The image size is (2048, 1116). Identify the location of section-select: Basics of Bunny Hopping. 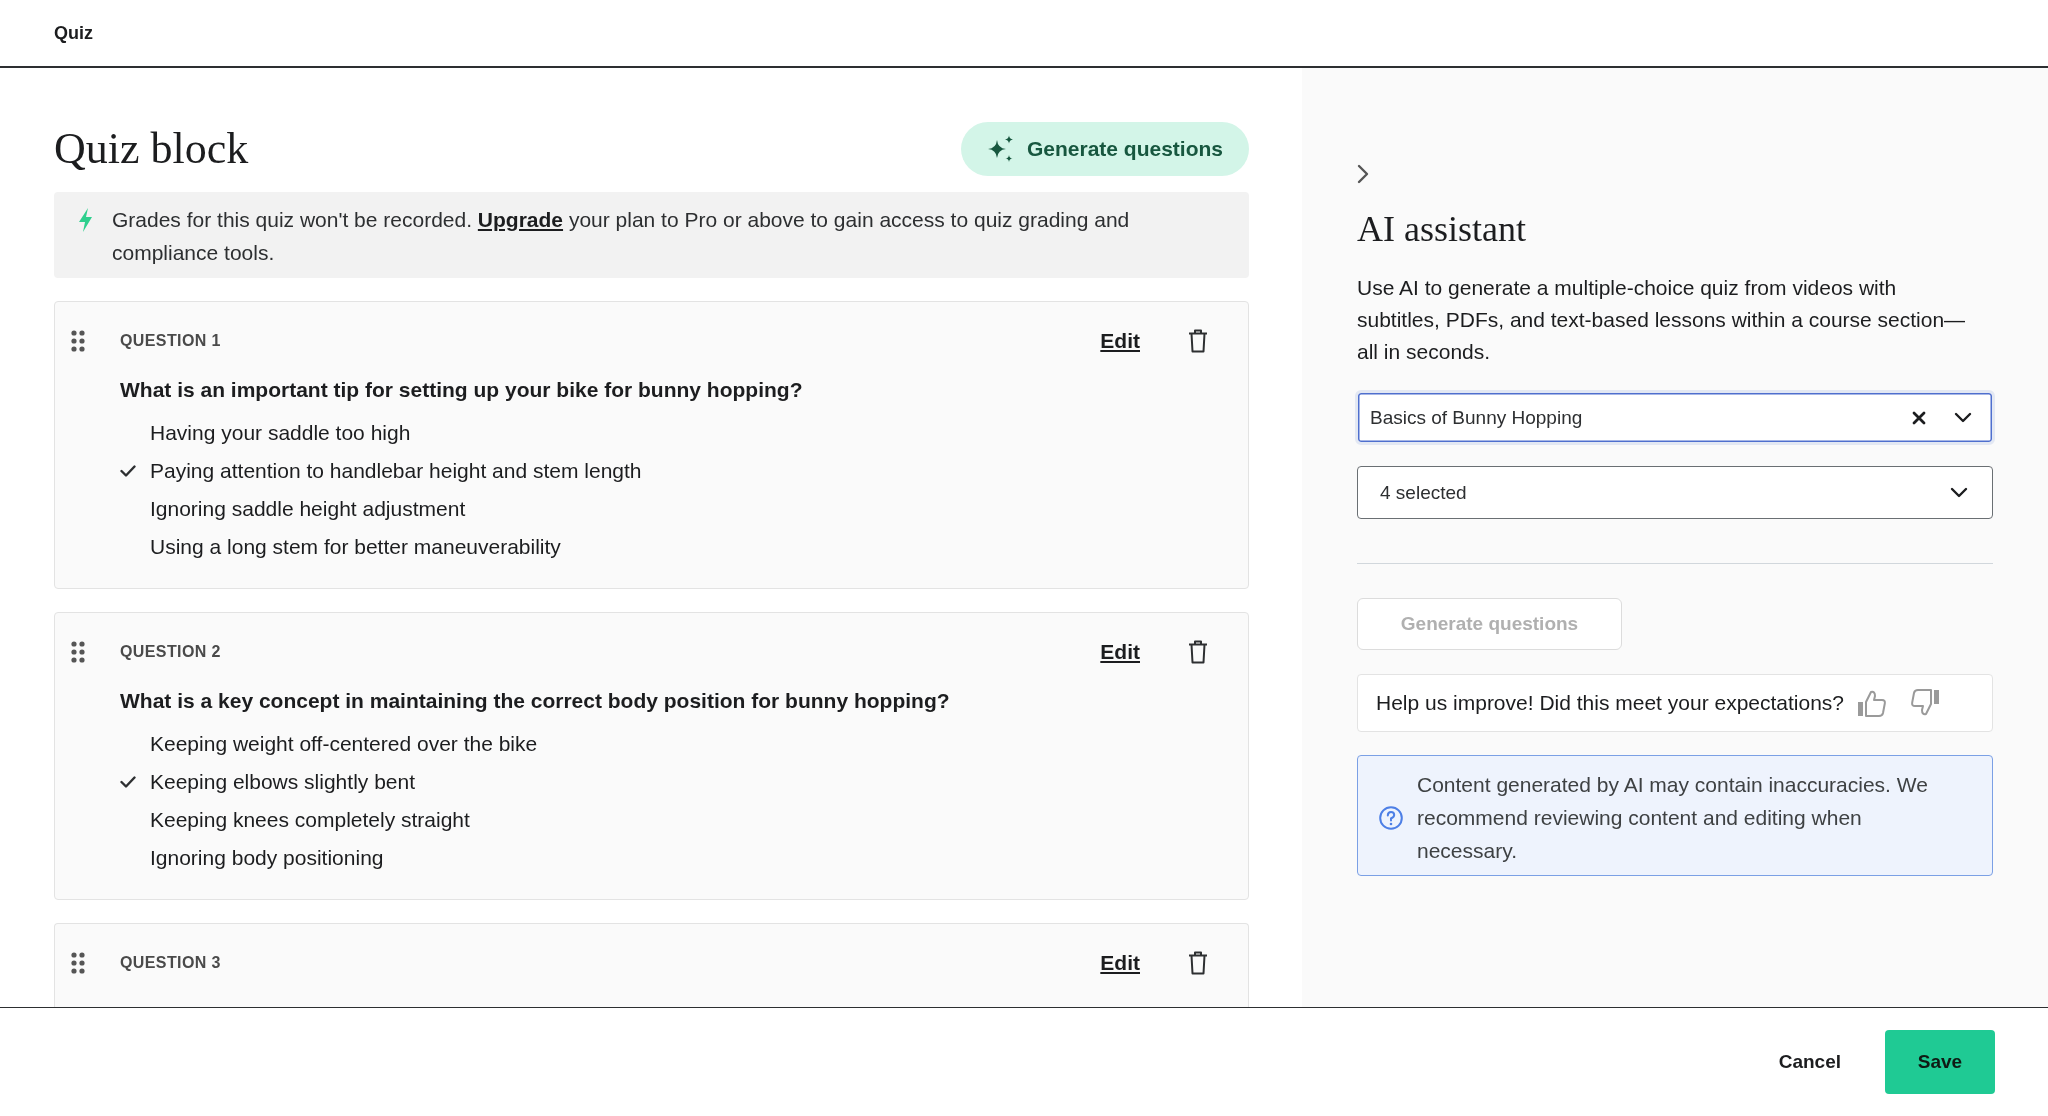
(1675, 417).